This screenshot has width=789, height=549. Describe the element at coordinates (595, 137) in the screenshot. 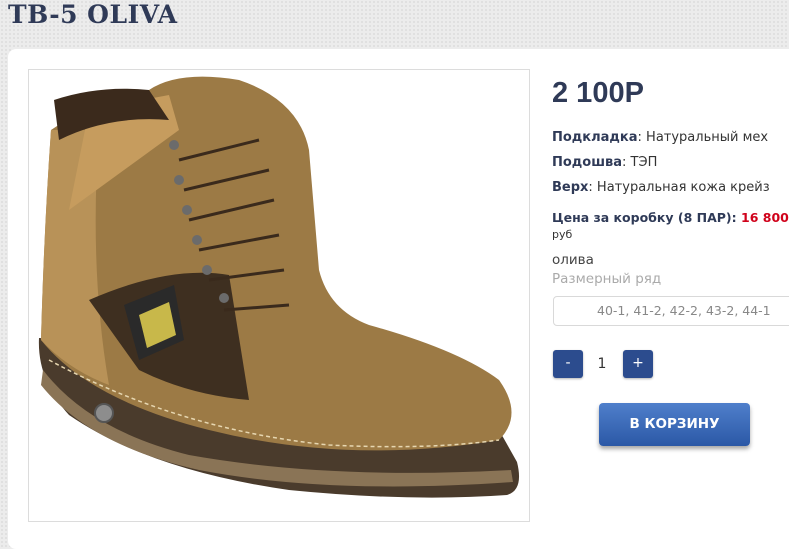

I see `prop-lining-label: Подкладка` at that location.